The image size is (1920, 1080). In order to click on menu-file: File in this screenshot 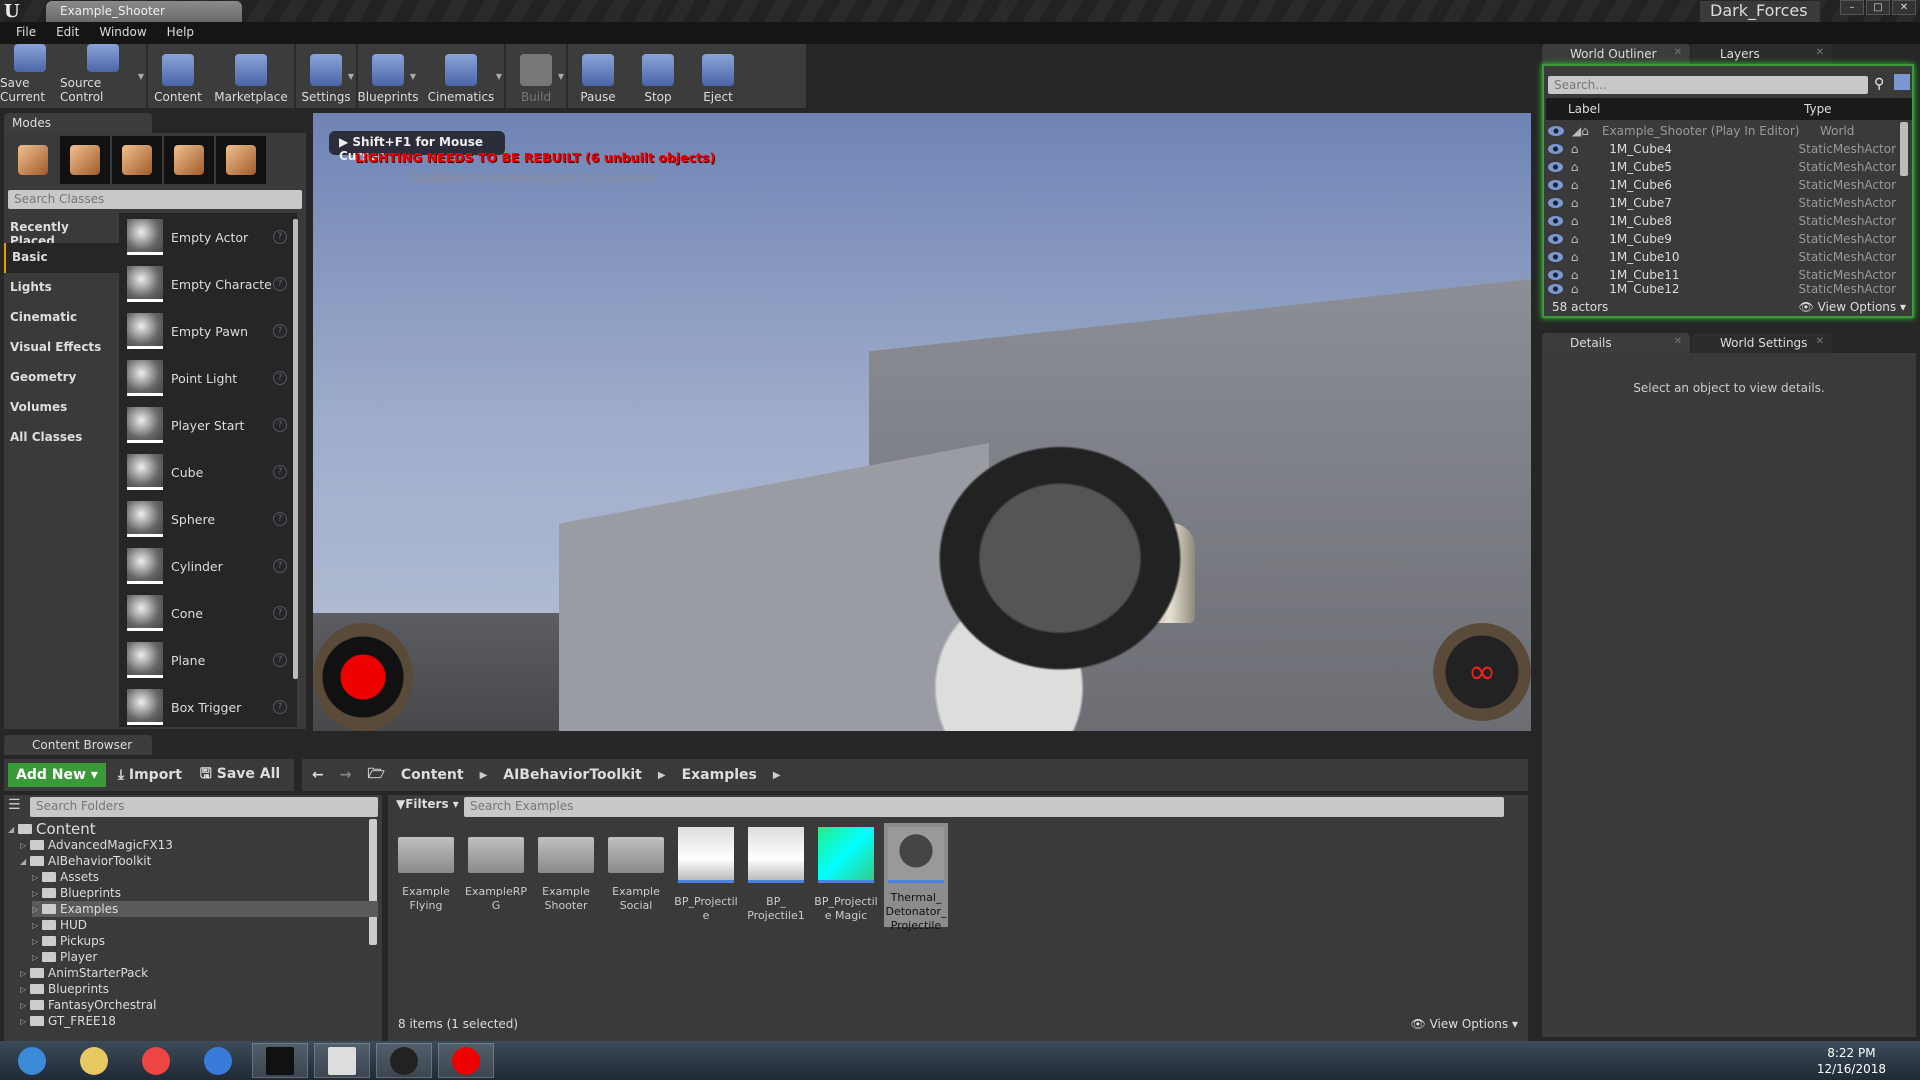, I will do `click(26, 33)`.